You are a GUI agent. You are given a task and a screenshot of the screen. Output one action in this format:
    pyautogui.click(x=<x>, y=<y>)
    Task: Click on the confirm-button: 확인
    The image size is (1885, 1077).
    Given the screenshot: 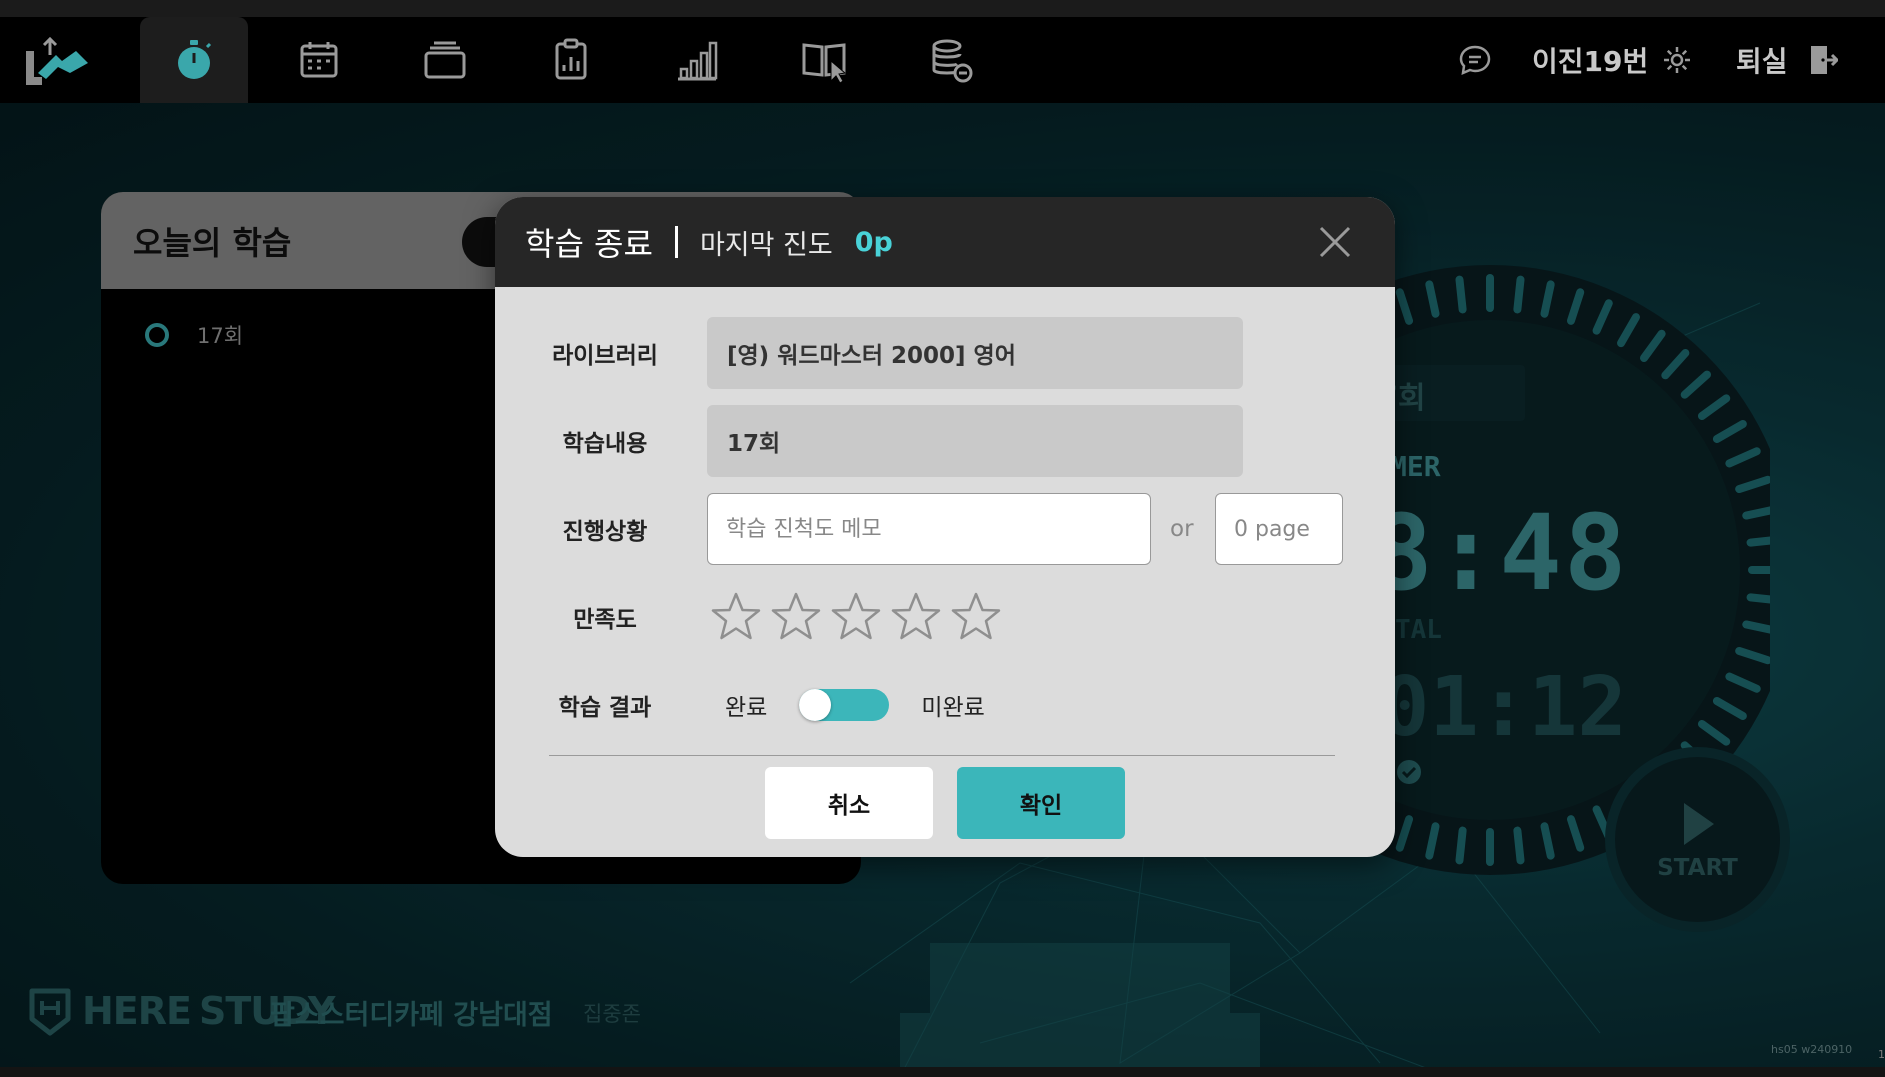 What is the action you would take?
    pyautogui.click(x=1041, y=803)
    